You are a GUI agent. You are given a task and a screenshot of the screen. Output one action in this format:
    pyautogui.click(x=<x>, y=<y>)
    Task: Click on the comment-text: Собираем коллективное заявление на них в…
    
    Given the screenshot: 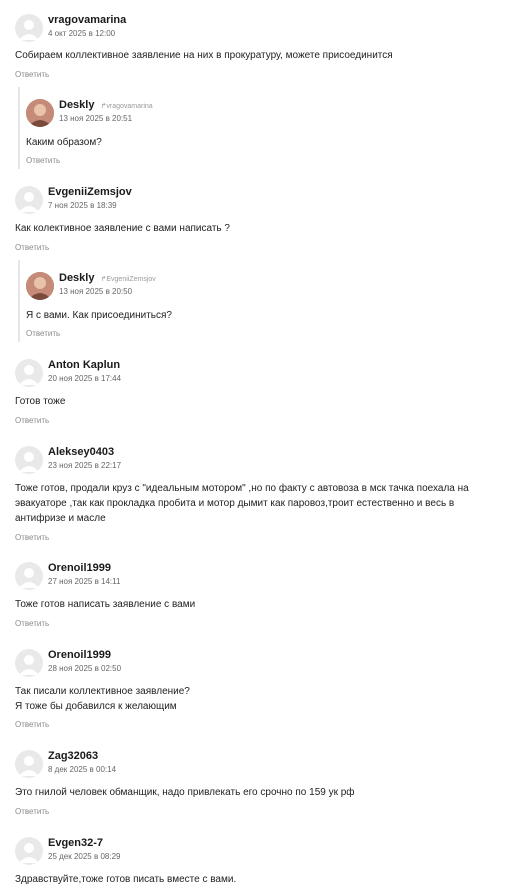 What is the action you would take?
    pyautogui.click(x=204, y=55)
    